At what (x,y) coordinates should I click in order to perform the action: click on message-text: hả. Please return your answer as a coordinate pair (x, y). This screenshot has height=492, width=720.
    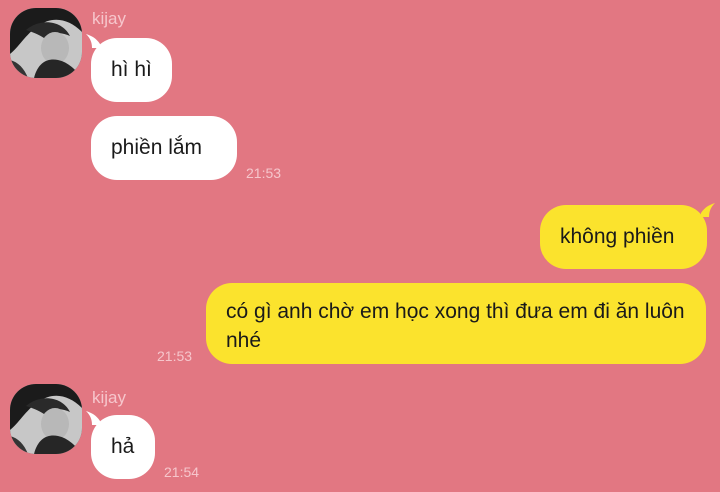
    Looking at the image, I should click on (123, 446).